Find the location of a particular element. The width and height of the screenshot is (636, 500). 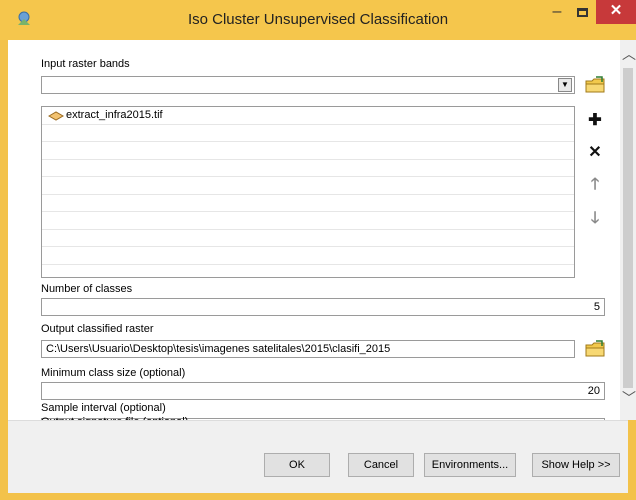

list-item-label: extract_infra2015.tif is located at coordinates (114, 115).